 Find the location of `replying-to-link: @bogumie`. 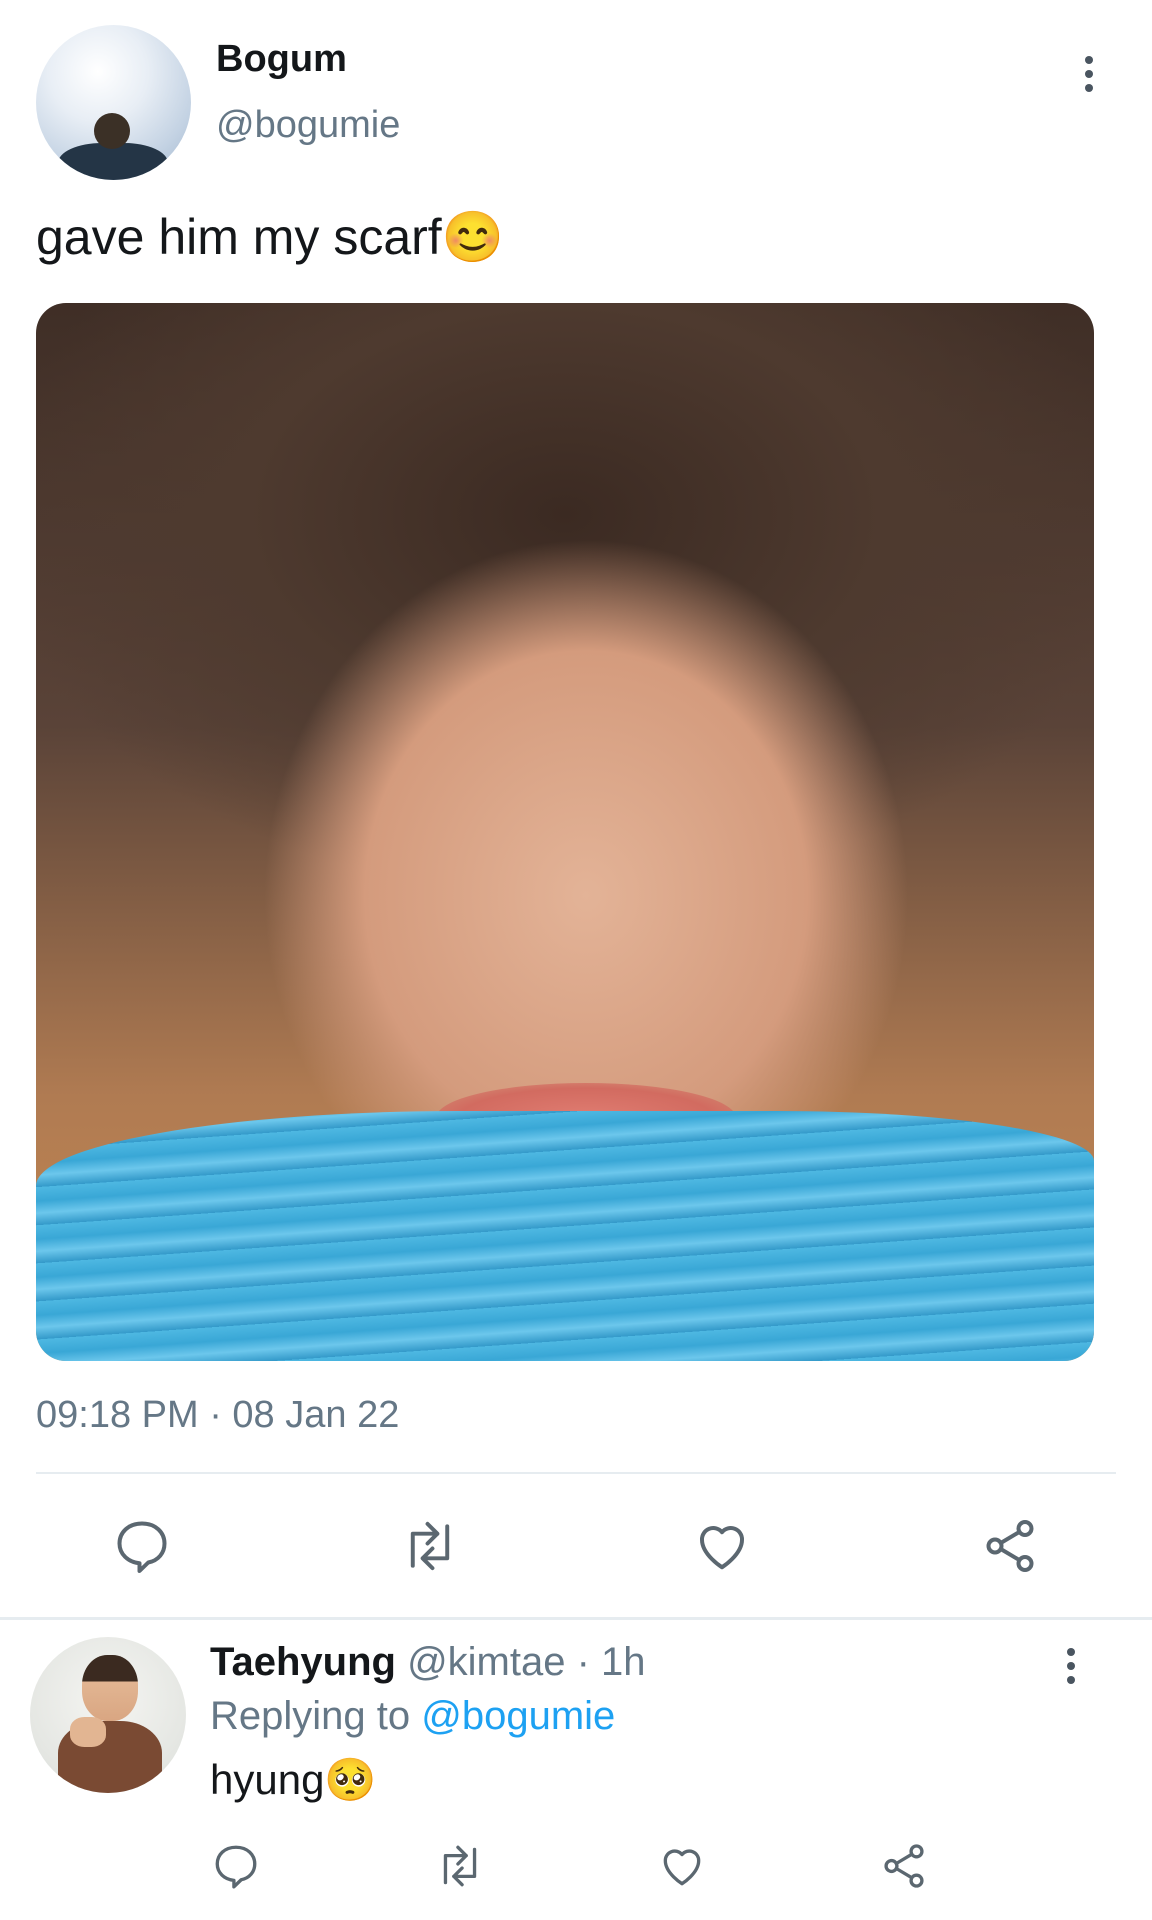

replying-to-link: @bogumie is located at coordinates (518, 1716).